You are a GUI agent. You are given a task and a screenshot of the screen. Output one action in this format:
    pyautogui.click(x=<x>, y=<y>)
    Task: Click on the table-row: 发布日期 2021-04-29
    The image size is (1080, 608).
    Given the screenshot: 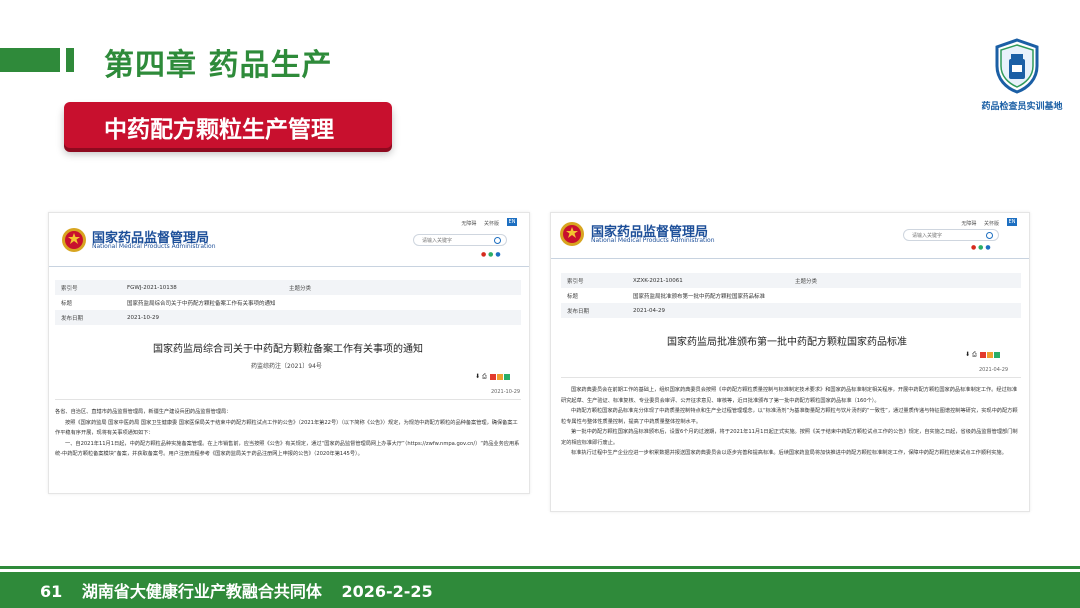 What is the action you would take?
    pyautogui.click(x=791, y=310)
    